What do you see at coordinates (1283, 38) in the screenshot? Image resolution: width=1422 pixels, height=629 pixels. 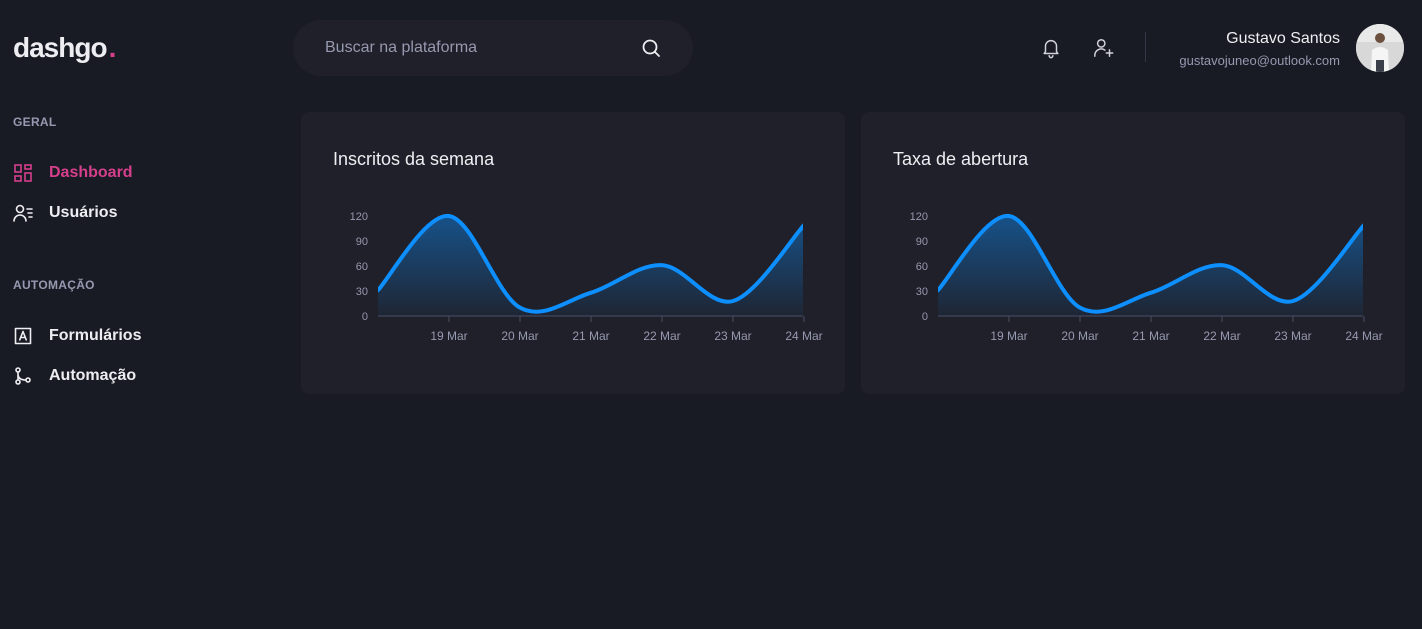 I see `profile-name: Gustavo Santos` at bounding box center [1283, 38].